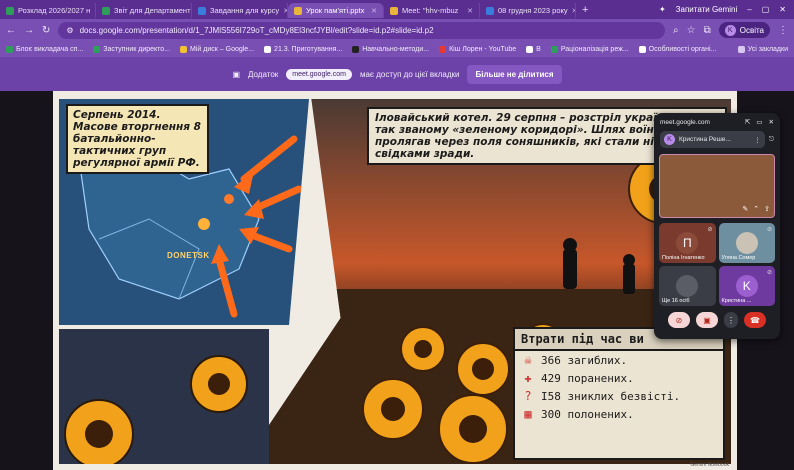  I want to click on chevron-up-icon: ⌃, so click(756, 209).